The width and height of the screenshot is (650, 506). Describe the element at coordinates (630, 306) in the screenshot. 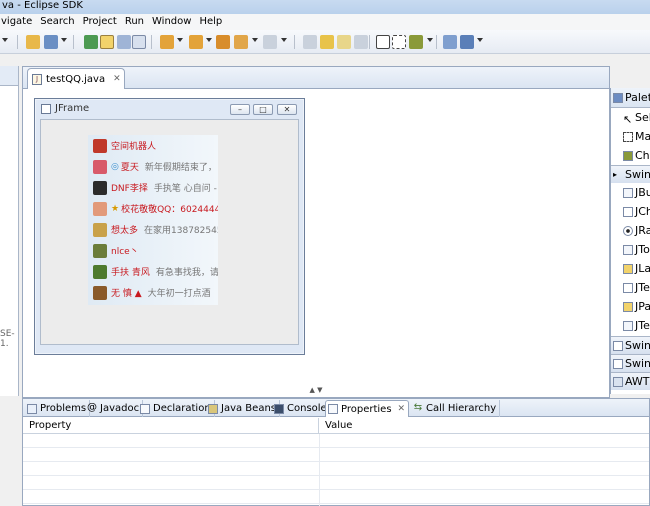

I see `palette-item-jpasswordfield: JPa` at that location.